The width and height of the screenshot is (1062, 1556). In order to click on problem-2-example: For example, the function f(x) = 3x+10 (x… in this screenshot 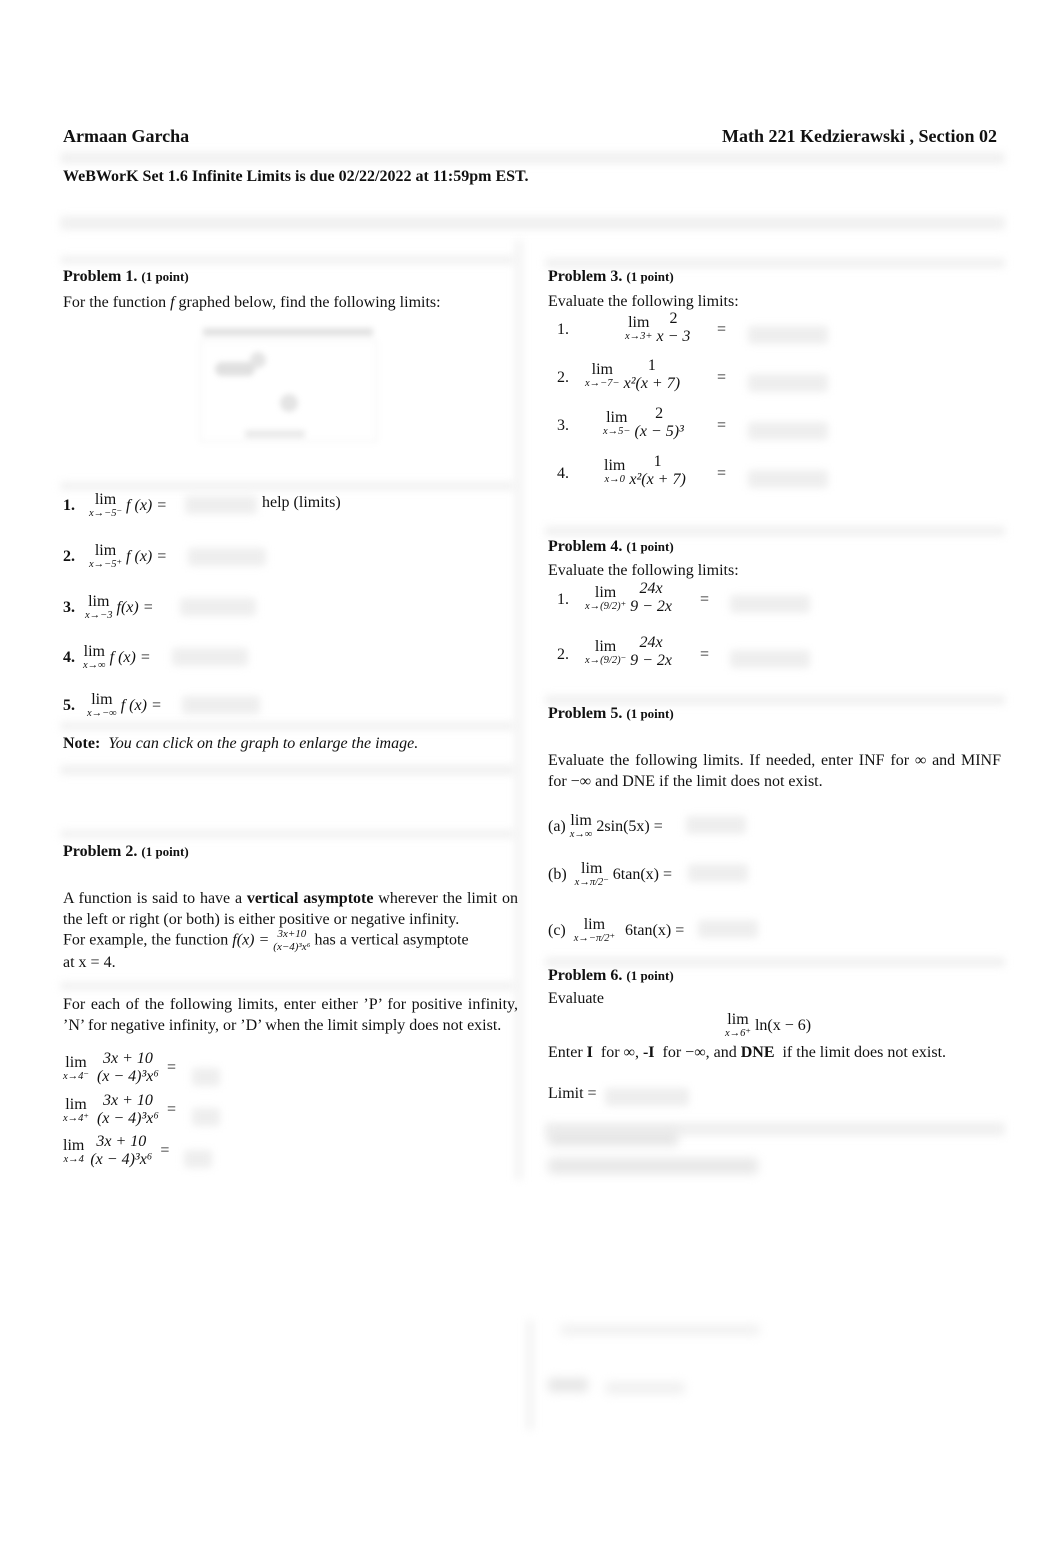, I will do `click(293, 940)`.